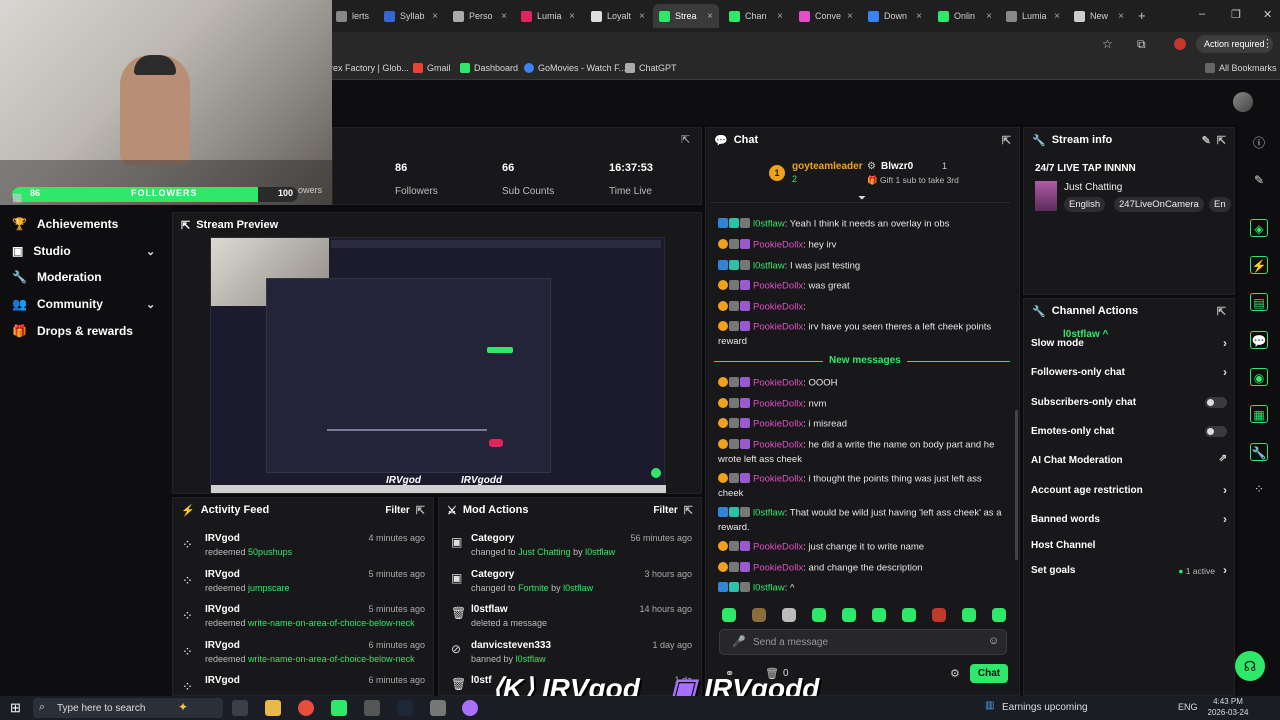 This screenshot has width=1280, height=720. I want to click on maximize-icon: ❐, so click(1236, 14).